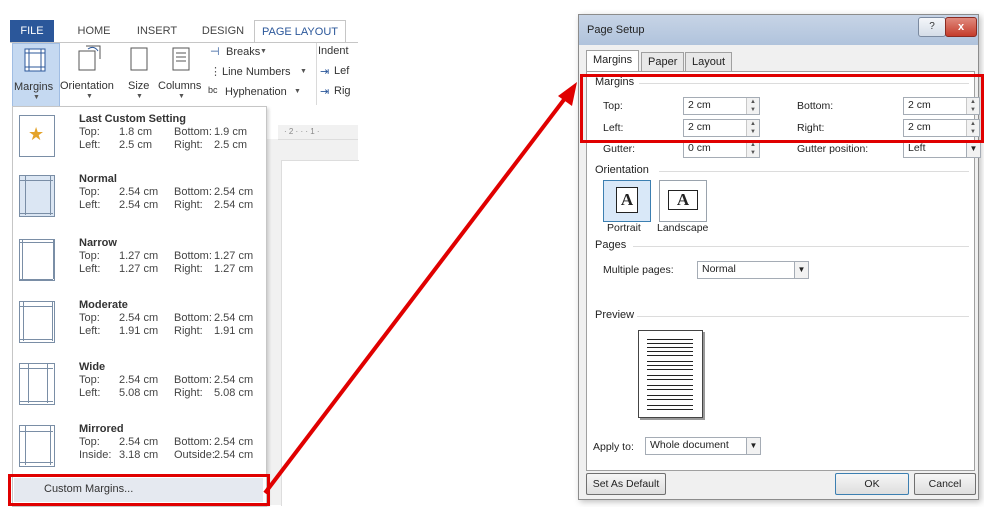 The image size is (984, 507). I want to click on tab-layout: Layout, so click(709, 62).